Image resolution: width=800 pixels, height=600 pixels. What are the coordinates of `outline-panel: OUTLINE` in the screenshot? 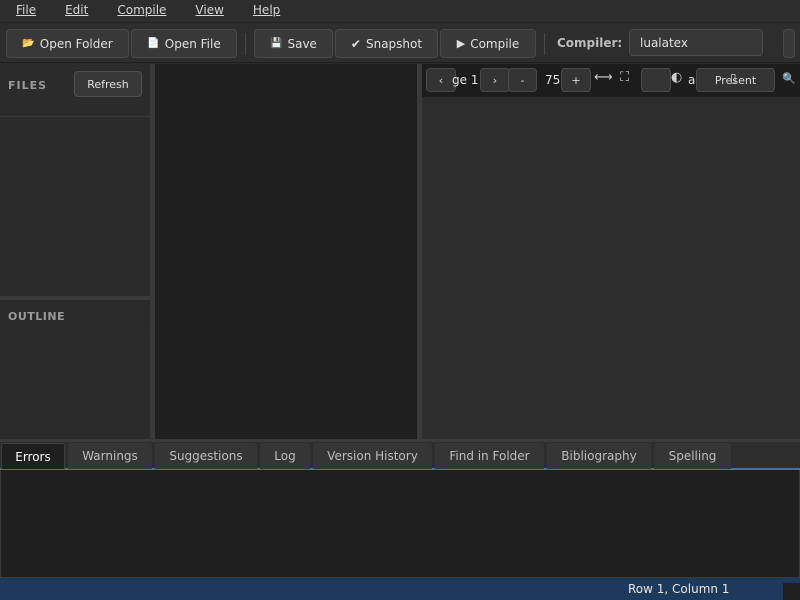 It's located at (75, 369).